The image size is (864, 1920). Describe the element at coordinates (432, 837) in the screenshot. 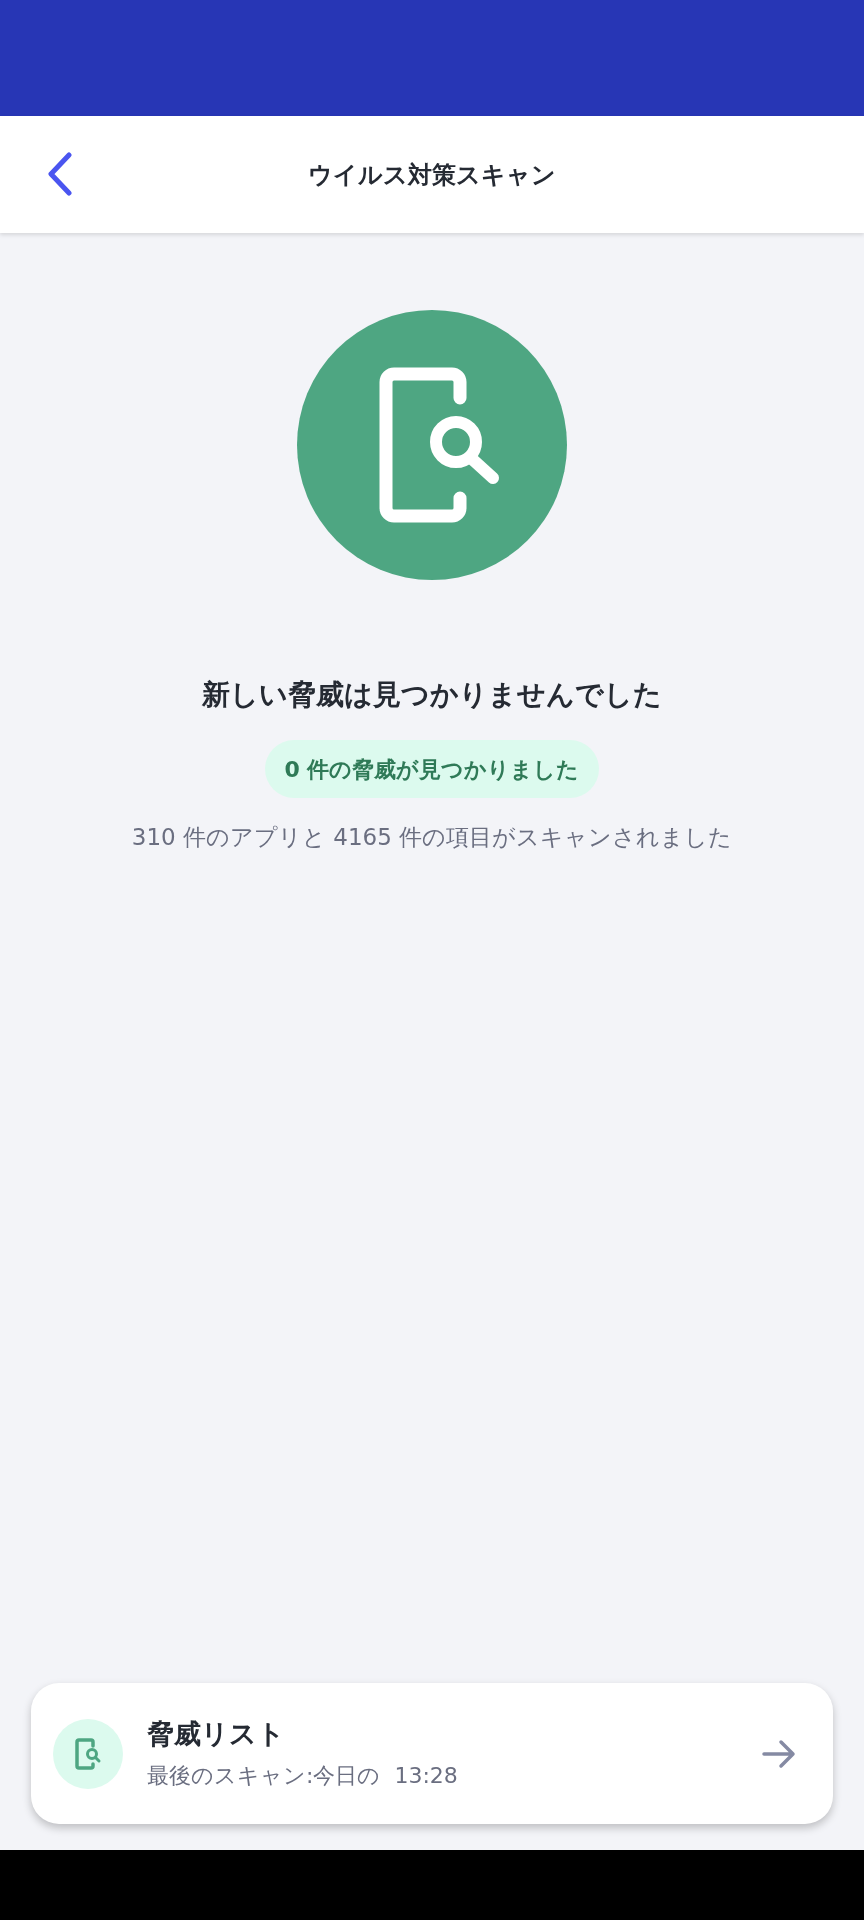

I see `scan-summary: 310 件のアプリと 4165 件の項目がスキャンされました` at that location.